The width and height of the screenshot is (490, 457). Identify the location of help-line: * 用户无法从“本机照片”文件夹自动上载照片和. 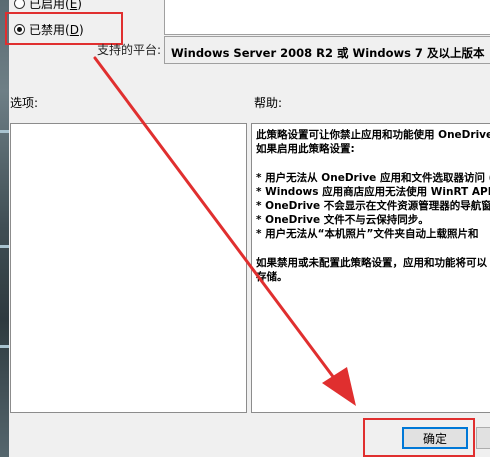
(367, 234).